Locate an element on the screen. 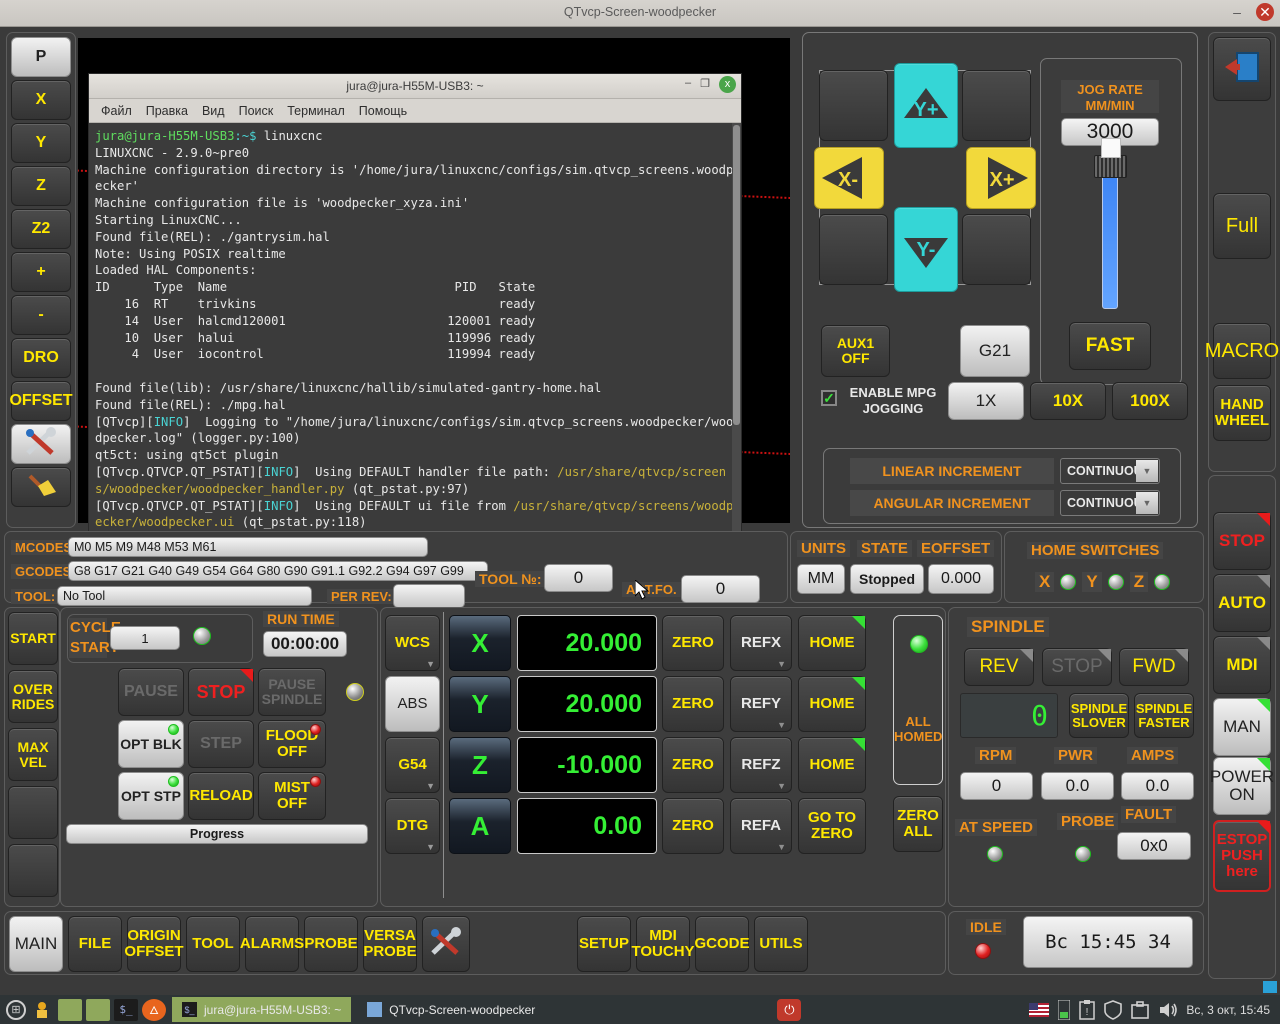  terminal-scrollbar is located at coordinates (736, 330).